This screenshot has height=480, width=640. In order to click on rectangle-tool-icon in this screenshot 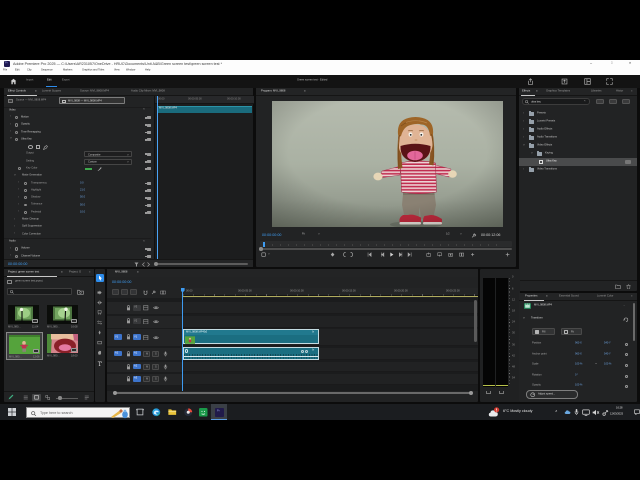, I will do `click(100, 342)`.